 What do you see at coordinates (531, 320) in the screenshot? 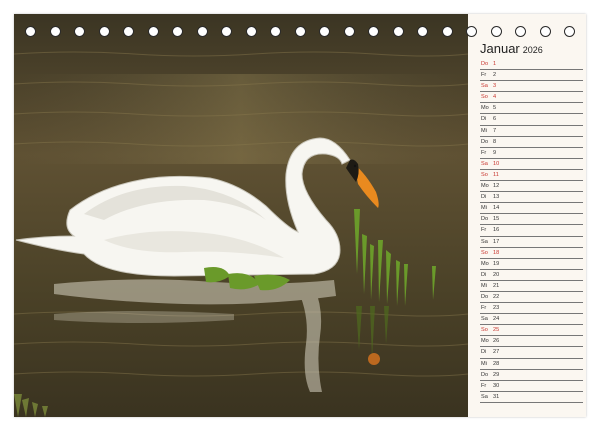
I see `day-row: Sa 24` at bounding box center [531, 320].